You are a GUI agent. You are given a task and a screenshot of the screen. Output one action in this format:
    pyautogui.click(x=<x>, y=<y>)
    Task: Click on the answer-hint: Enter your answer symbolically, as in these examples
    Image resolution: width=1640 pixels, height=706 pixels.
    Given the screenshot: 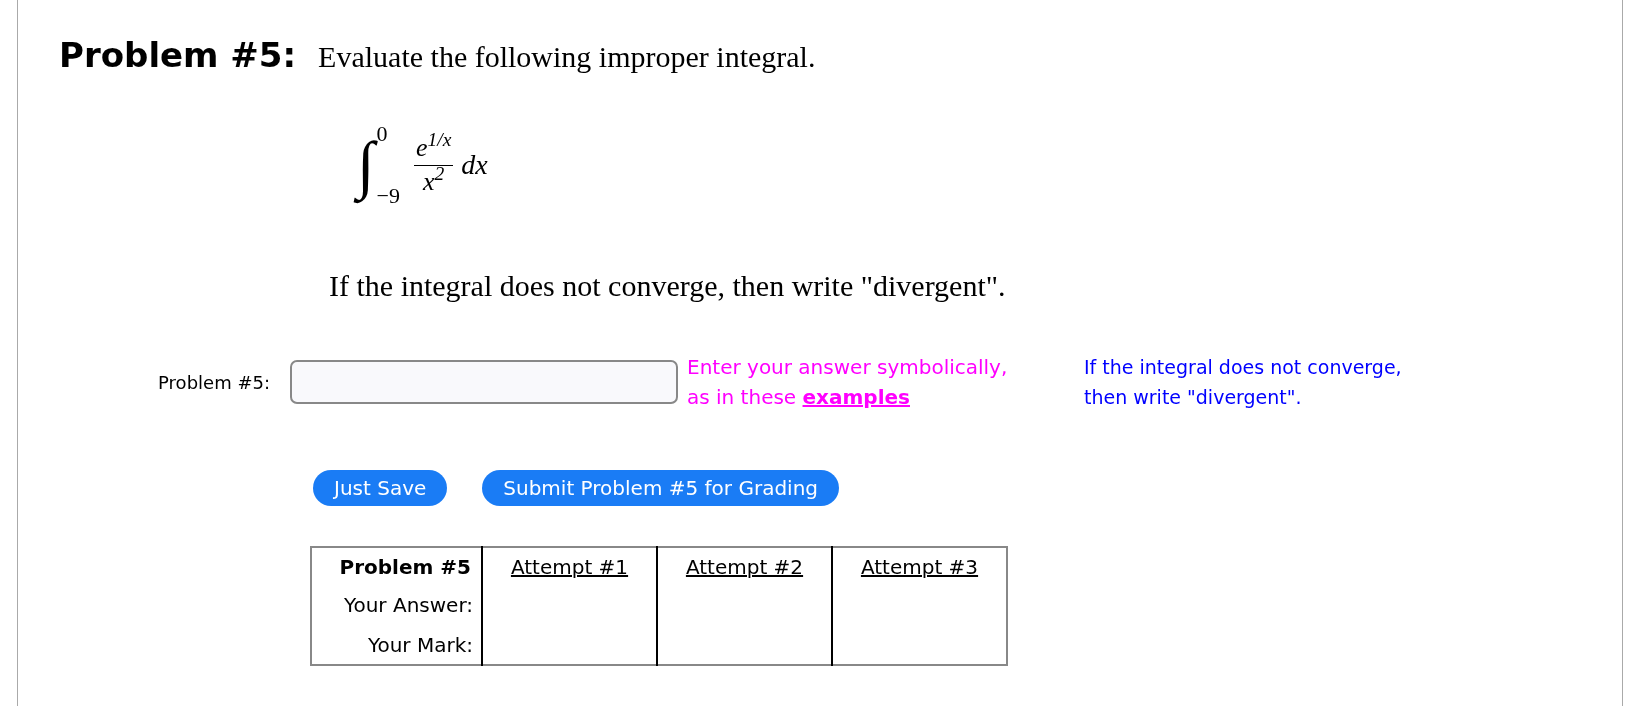 What is the action you would take?
    pyautogui.click(x=848, y=382)
    